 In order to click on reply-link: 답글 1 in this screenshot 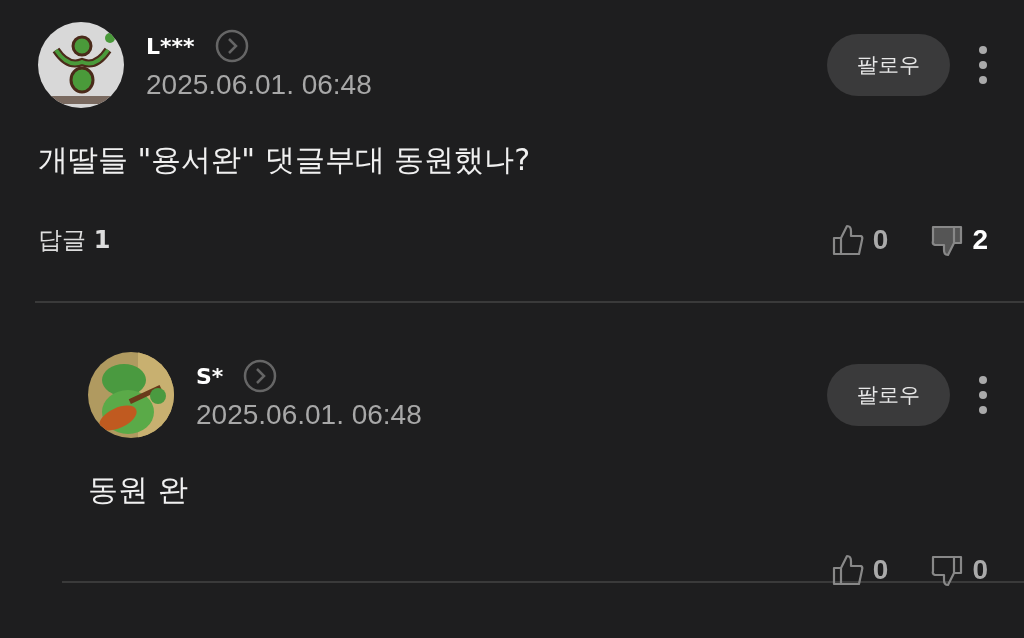, I will do `click(74, 240)`.